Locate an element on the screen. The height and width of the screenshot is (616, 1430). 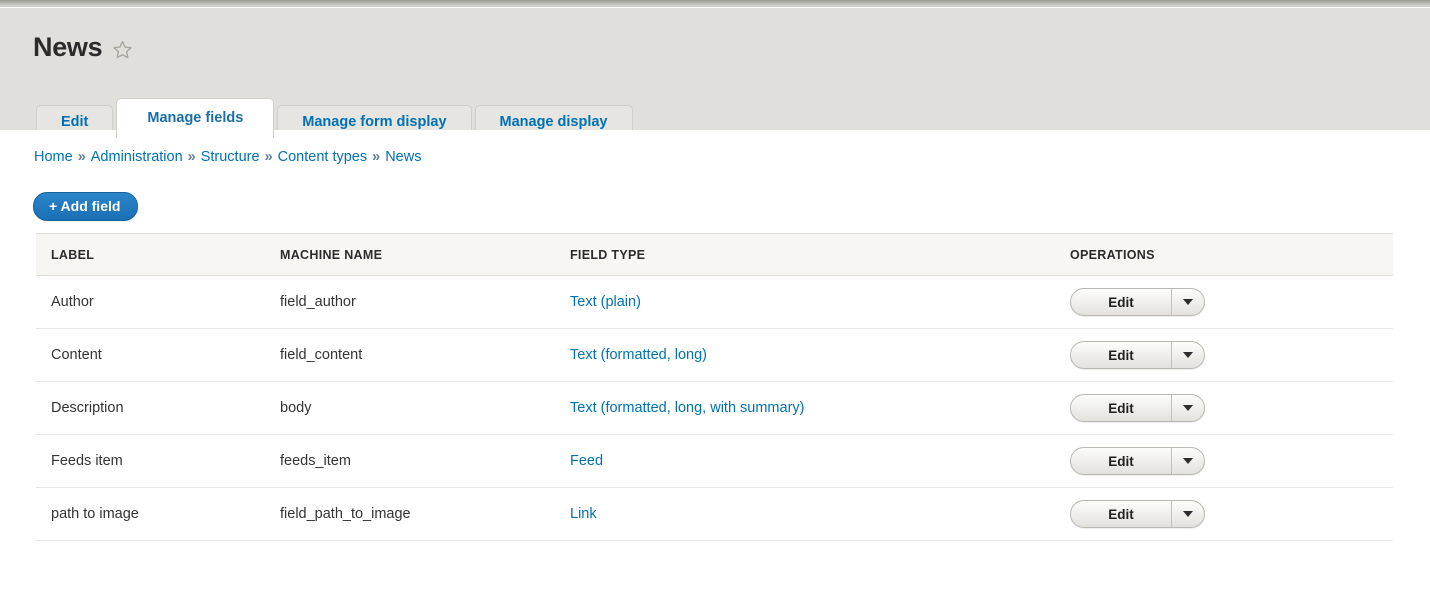
tab-edit-label: Edit is located at coordinates (75, 122).